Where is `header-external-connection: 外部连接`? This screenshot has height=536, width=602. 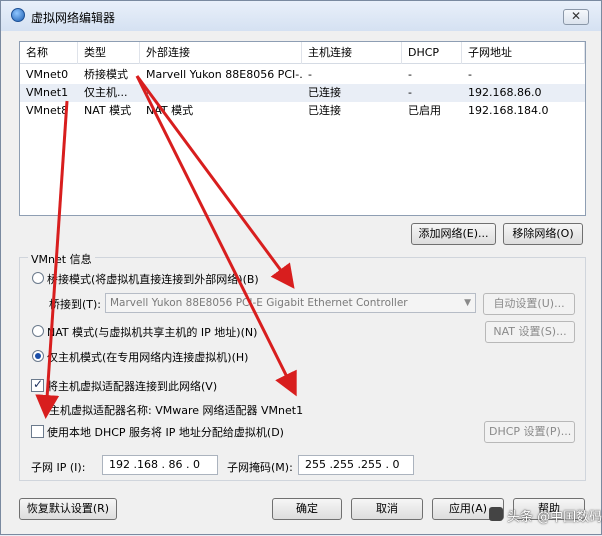 header-external-connection: 外部连接 is located at coordinates (221, 53).